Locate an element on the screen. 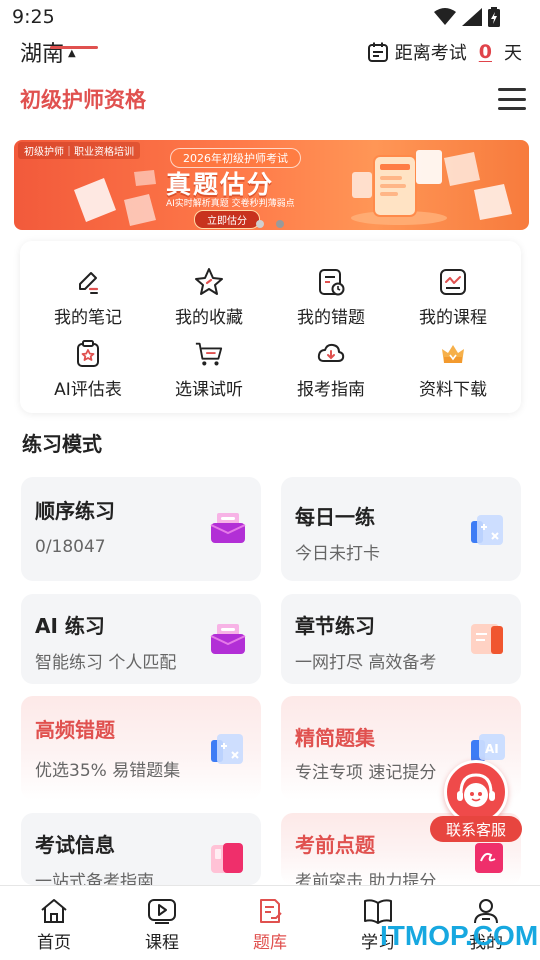 The image size is (540, 960). wrong-question-icon is located at coordinates (331, 282).